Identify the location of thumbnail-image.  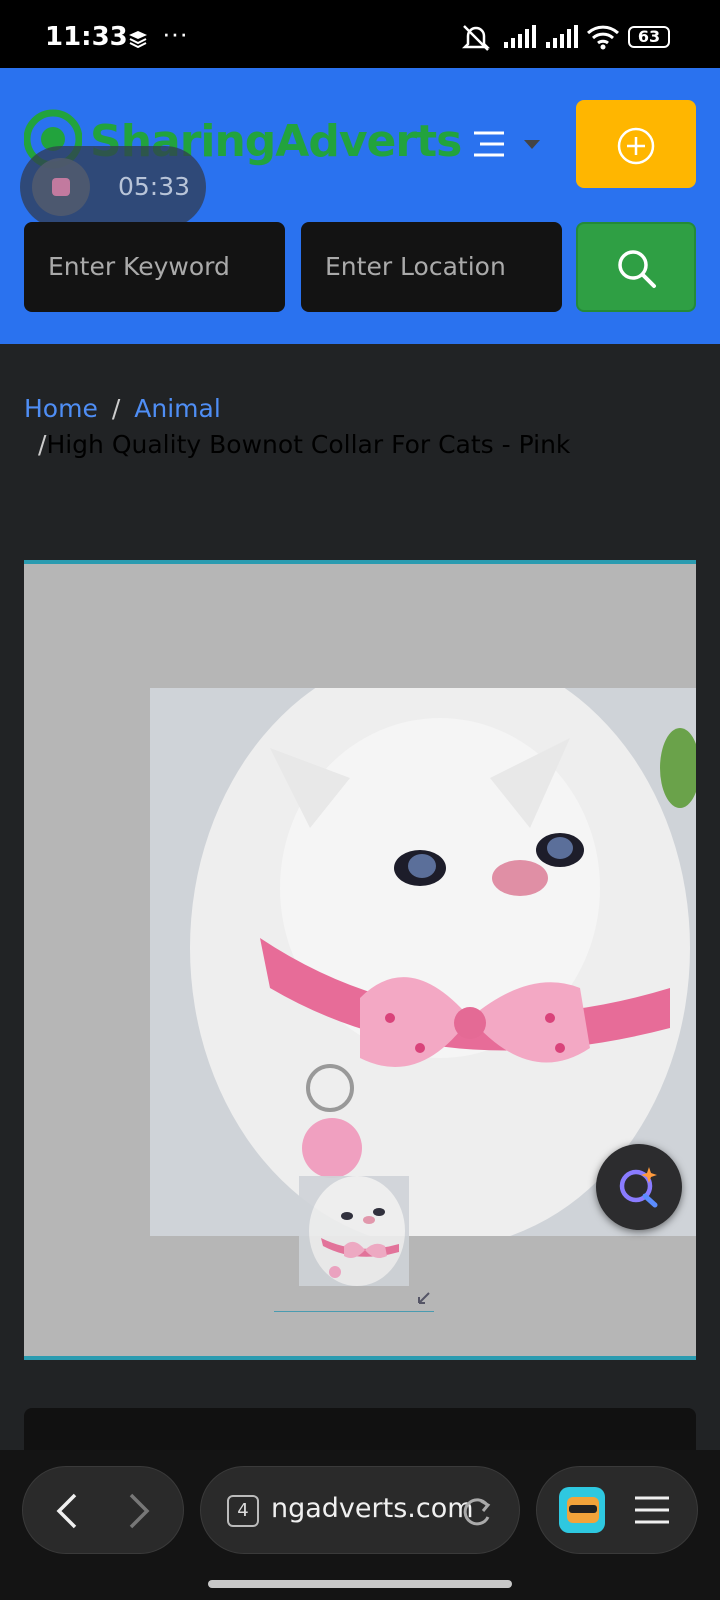
(354, 1231).